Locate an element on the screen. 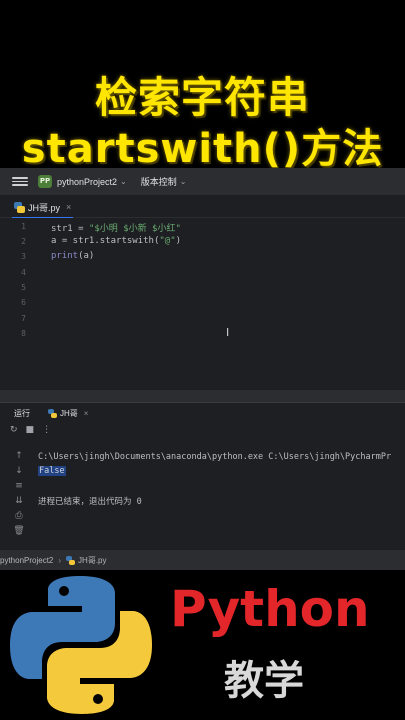 This screenshot has height=720, width=405. line-number: 3 is located at coordinates (23, 256).